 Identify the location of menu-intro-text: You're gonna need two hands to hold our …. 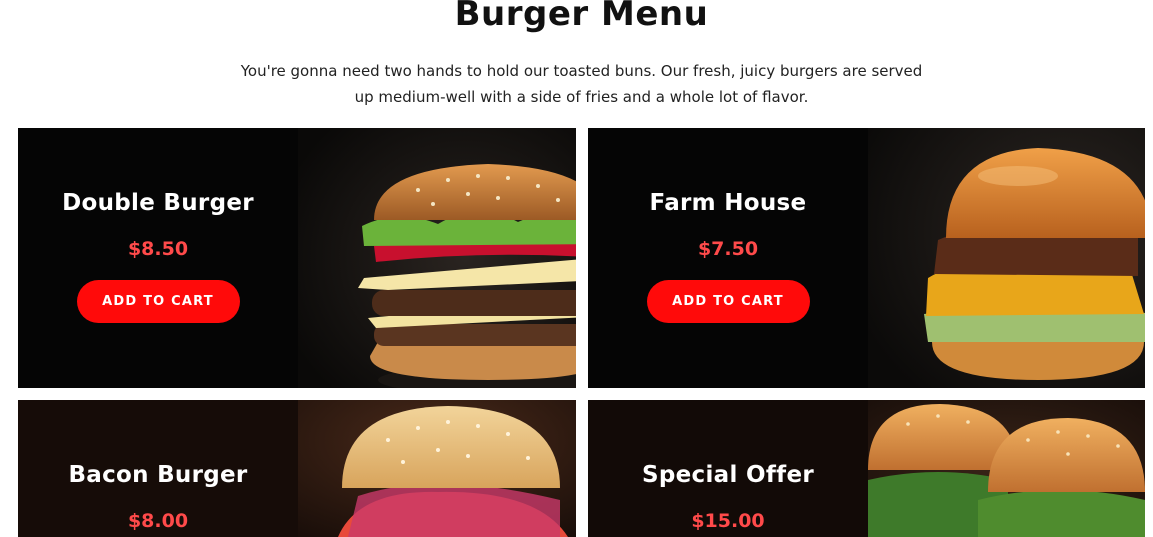
(581, 84).